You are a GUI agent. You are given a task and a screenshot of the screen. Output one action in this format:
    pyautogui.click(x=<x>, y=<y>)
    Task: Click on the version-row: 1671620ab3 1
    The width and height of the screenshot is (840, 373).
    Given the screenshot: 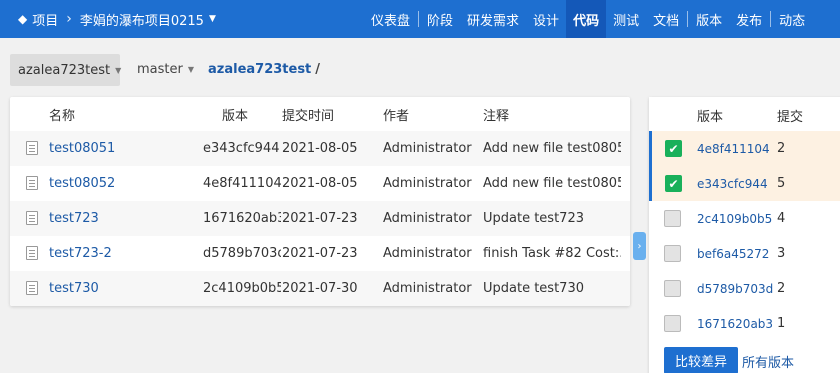 What is the action you would take?
    pyautogui.click(x=744, y=323)
    